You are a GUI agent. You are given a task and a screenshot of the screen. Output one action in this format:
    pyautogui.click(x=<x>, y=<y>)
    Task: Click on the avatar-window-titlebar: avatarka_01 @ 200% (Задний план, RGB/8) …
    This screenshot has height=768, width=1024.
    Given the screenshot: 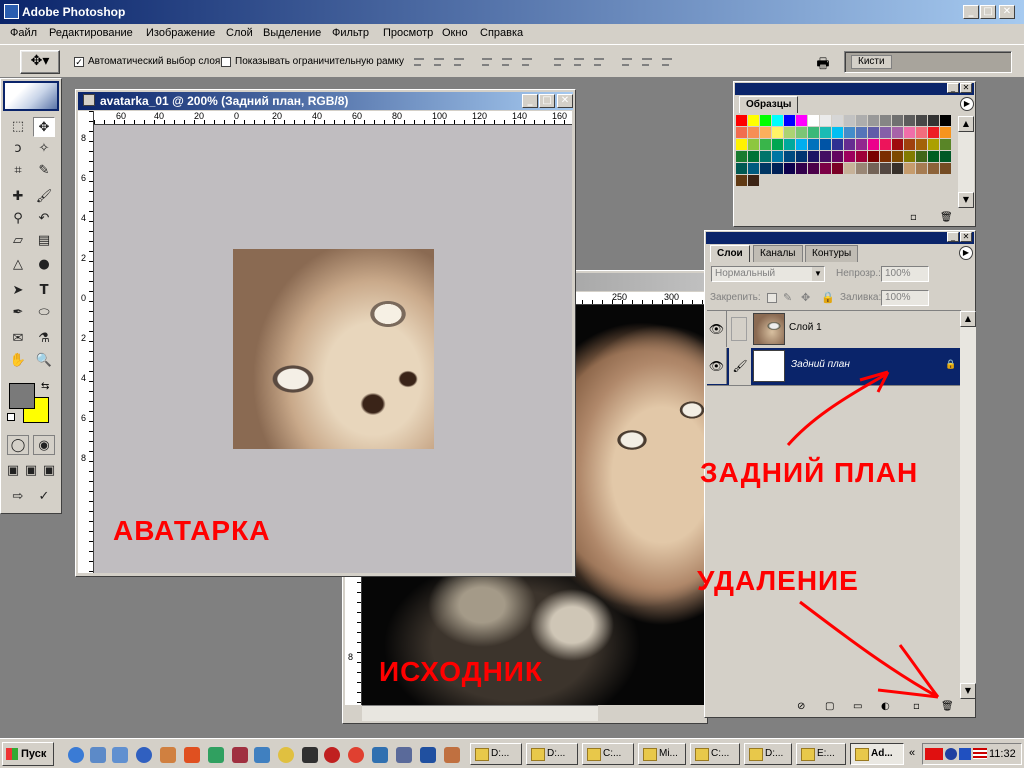 What is the action you would take?
    pyautogui.click(x=325, y=101)
    